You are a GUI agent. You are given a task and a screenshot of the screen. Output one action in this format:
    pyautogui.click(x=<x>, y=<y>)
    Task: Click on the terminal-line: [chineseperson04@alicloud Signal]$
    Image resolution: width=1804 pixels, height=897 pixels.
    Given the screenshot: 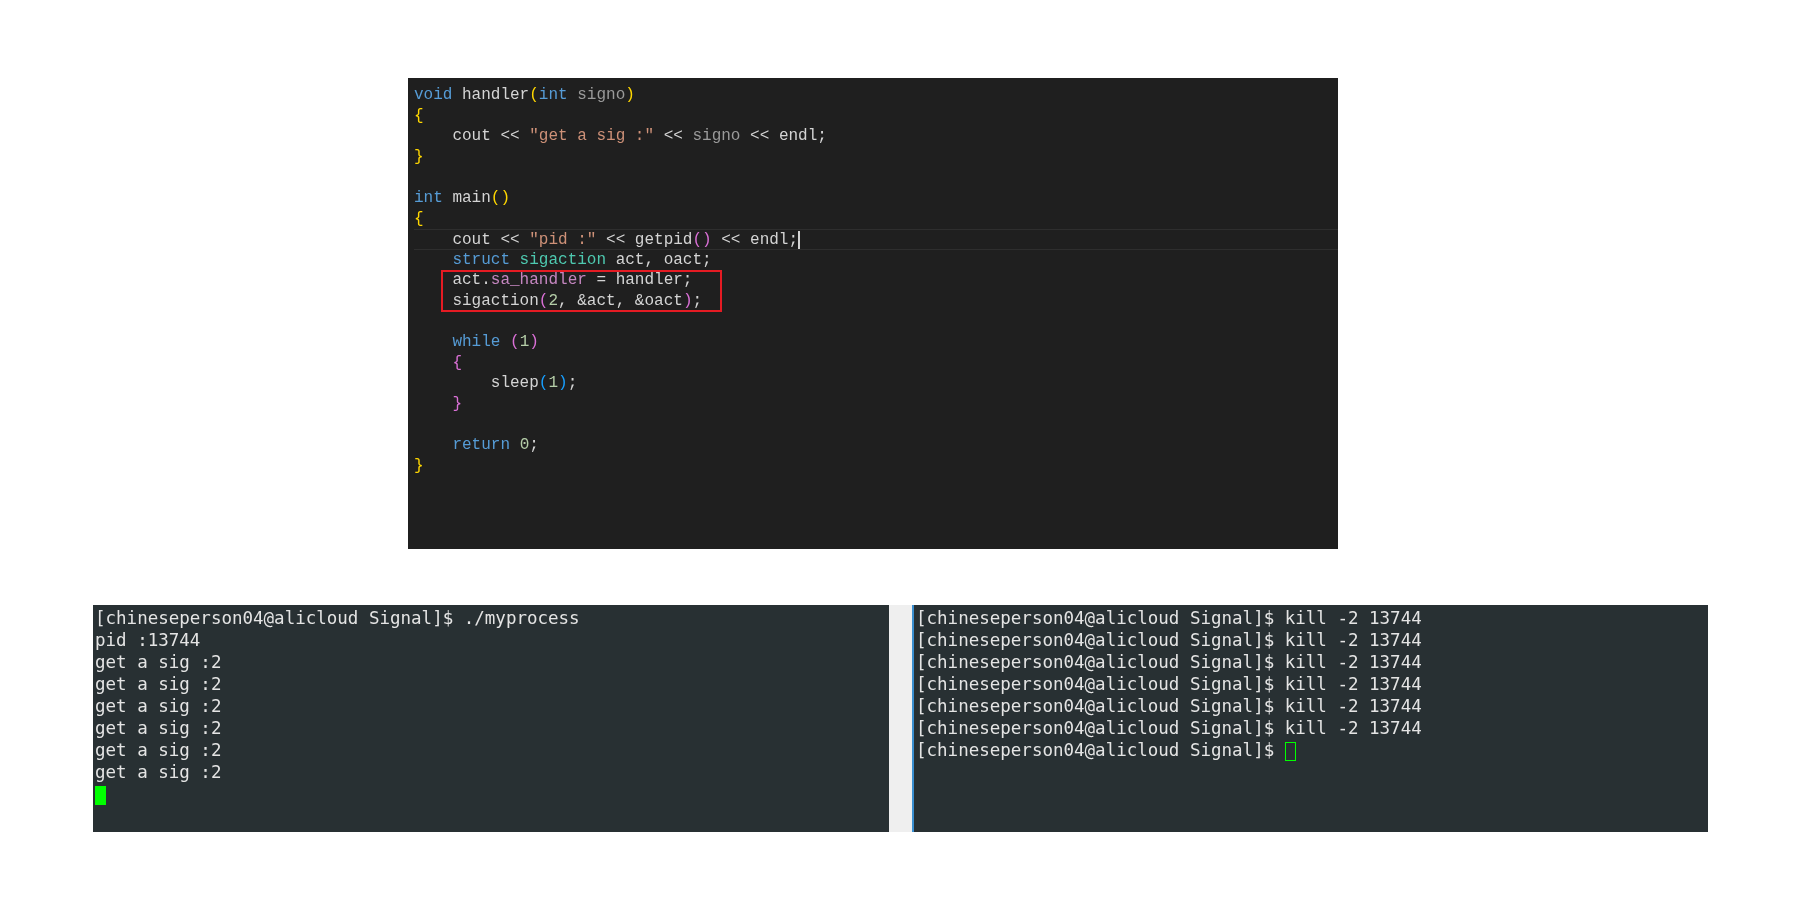 What is the action you would take?
    pyautogui.click(x=1106, y=750)
    